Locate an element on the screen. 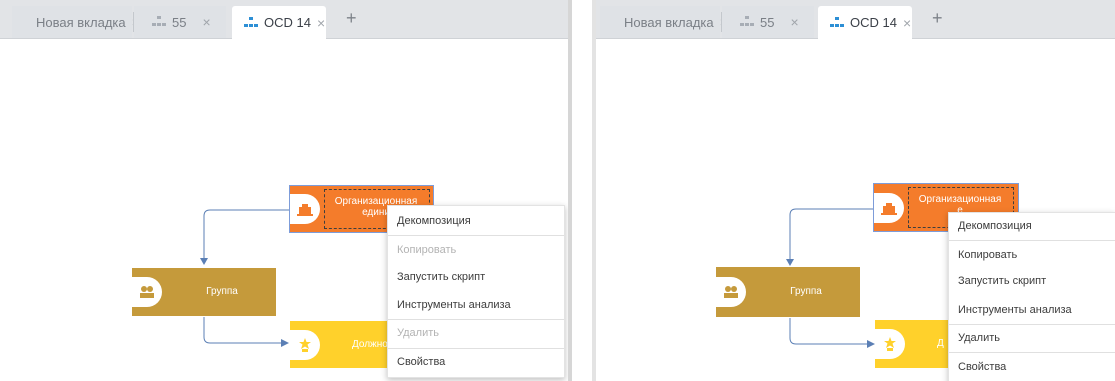 This screenshot has height=381, width=1115. position-node: Д is located at coordinates (915, 344).